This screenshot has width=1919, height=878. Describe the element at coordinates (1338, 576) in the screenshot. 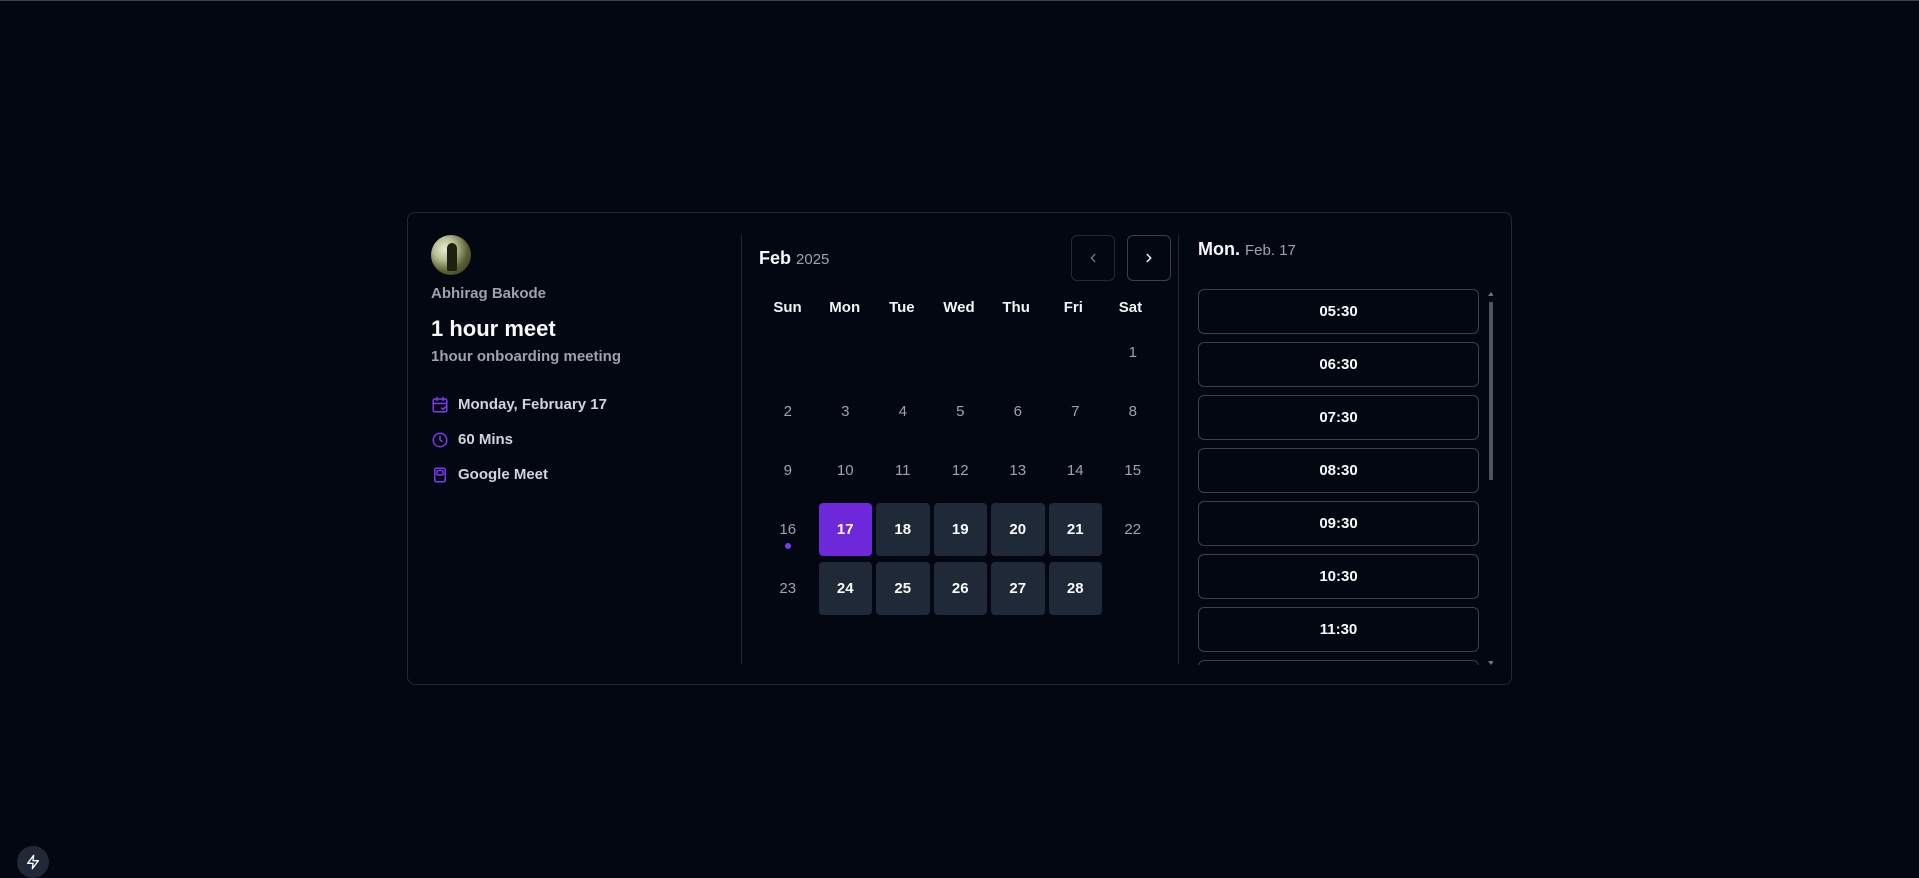

I see `time-slot-button: 10:30` at that location.